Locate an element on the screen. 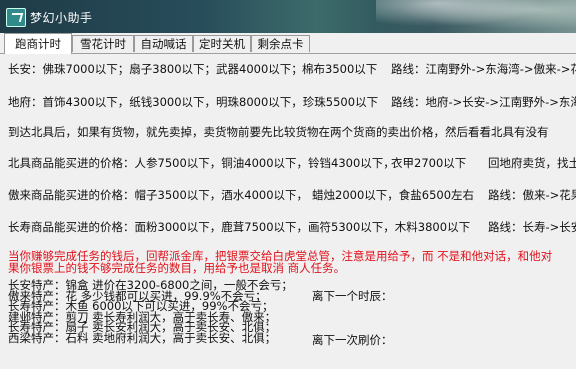  beiju-extra: 衣甲2700以下 is located at coordinates (429, 163).